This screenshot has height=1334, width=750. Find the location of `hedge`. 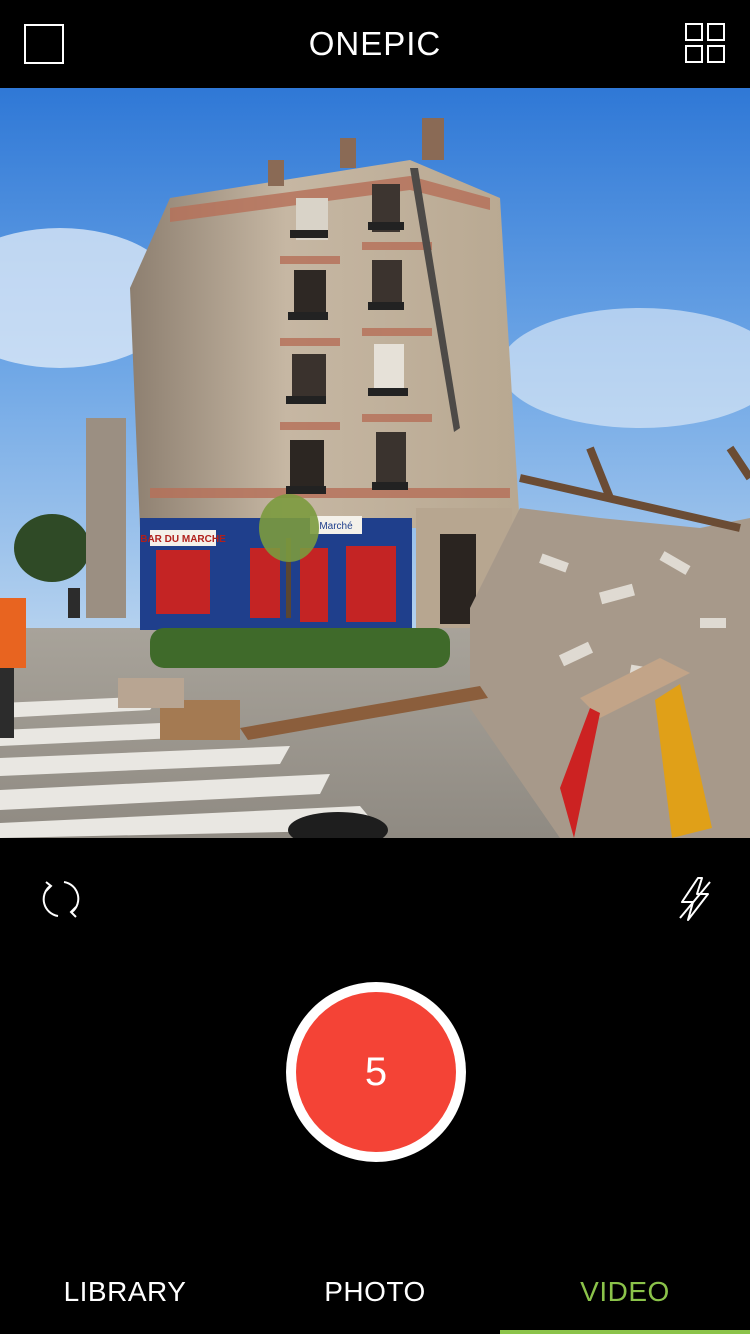

hedge is located at coordinates (300, 648).